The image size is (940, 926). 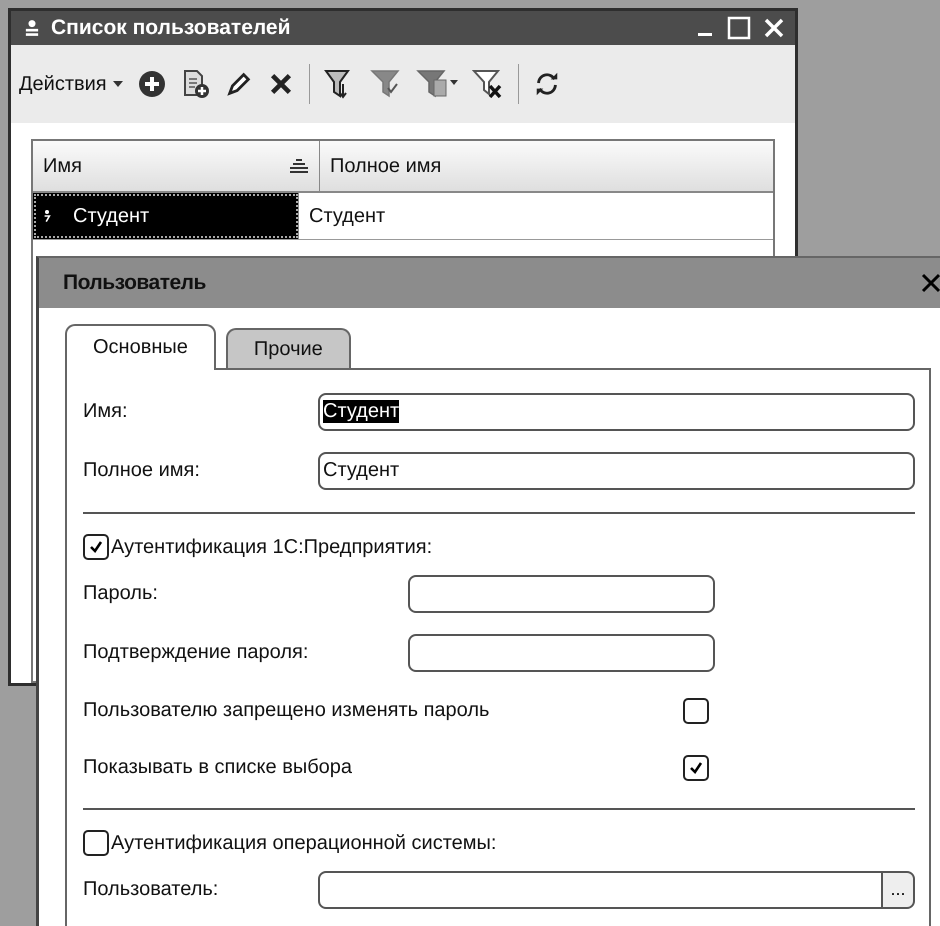 I want to click on select-field, so click(x=600, y=889).